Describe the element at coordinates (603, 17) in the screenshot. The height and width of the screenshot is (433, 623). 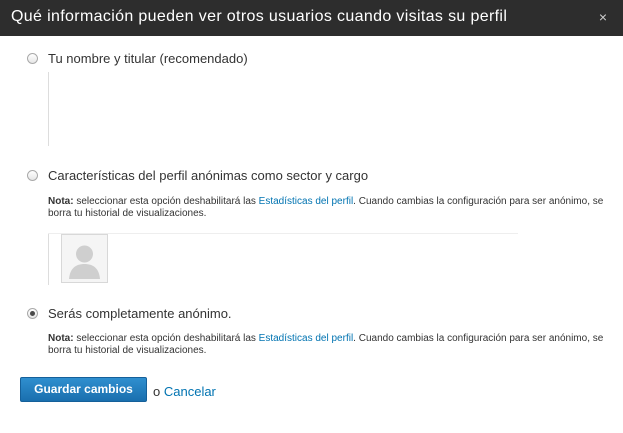
I see `close-icon: ×` at that location.